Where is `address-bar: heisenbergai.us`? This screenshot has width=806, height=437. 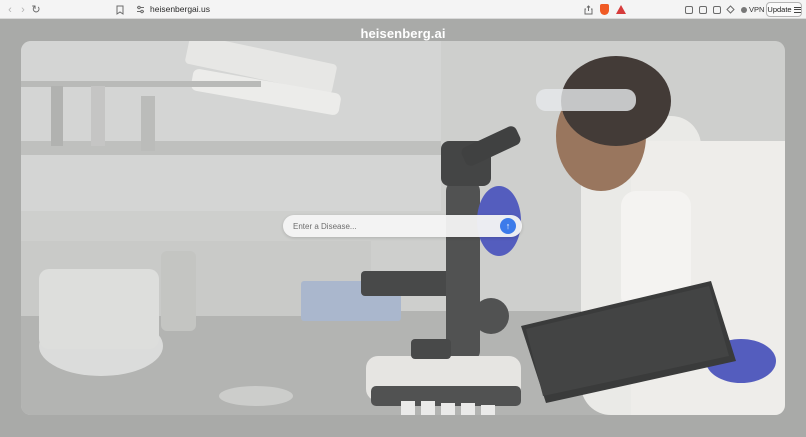
address-bar: heisenbergai.us is located at coordinates (180, 9).